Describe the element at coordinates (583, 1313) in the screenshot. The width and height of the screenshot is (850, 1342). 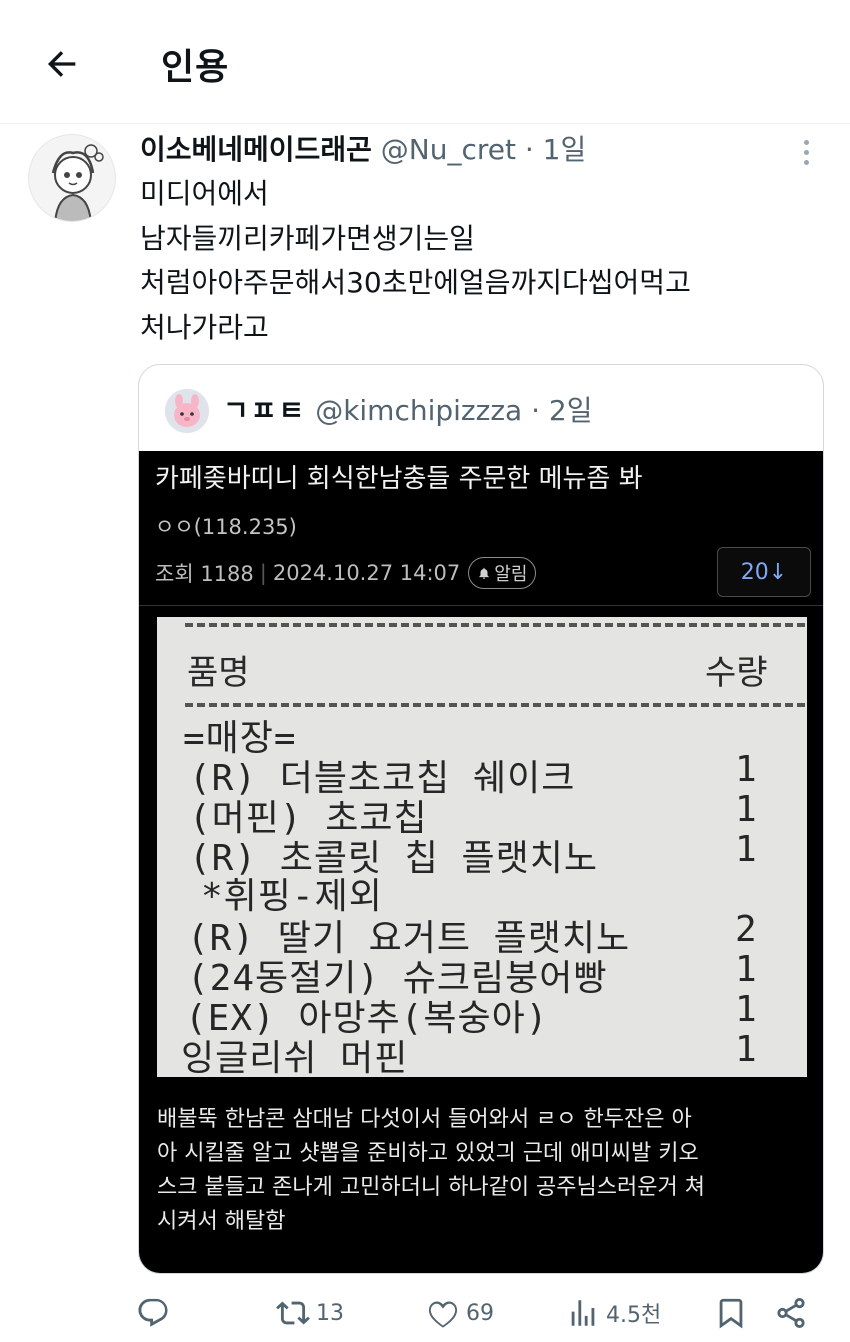
I see `bar-chart-icon` at that location.